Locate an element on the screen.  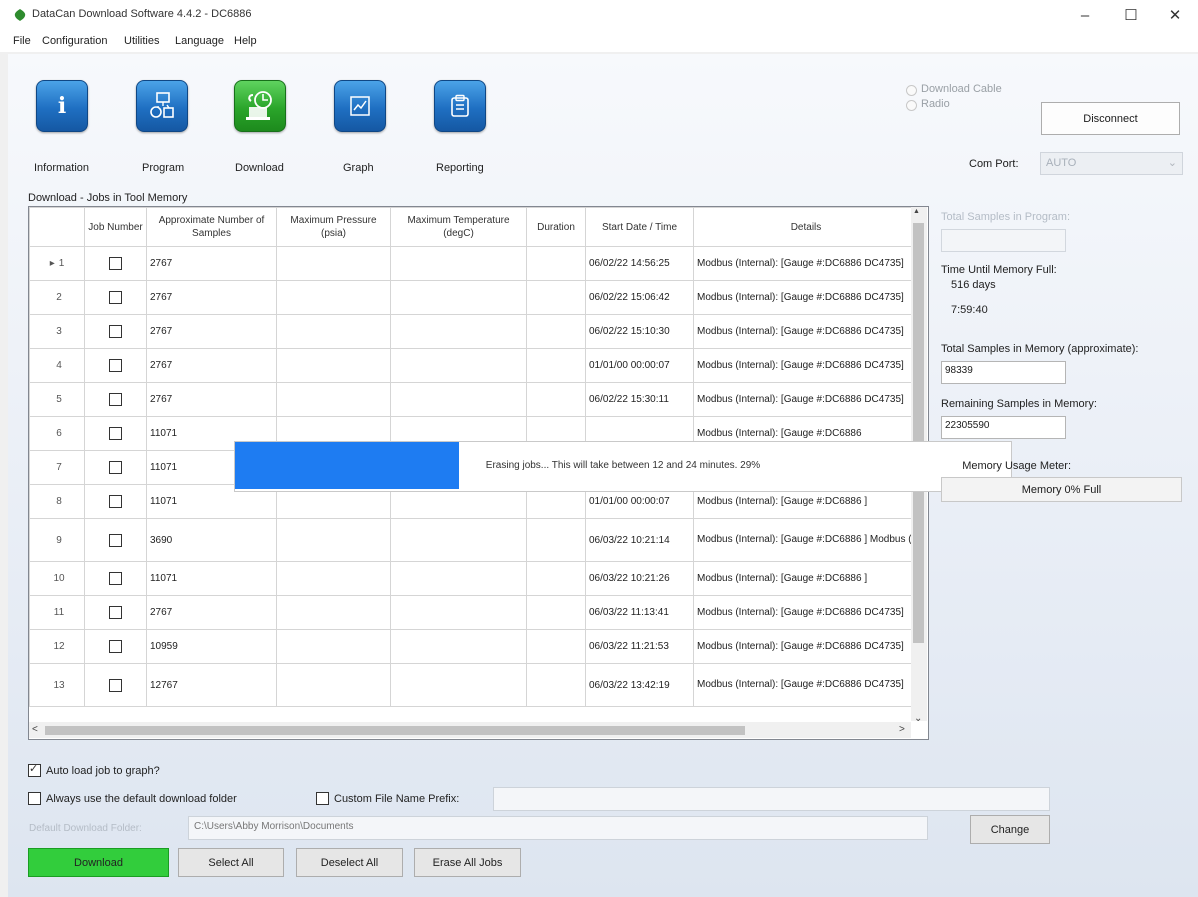
column-header-start: Start Date / Time is located at coordinates (639, 227).